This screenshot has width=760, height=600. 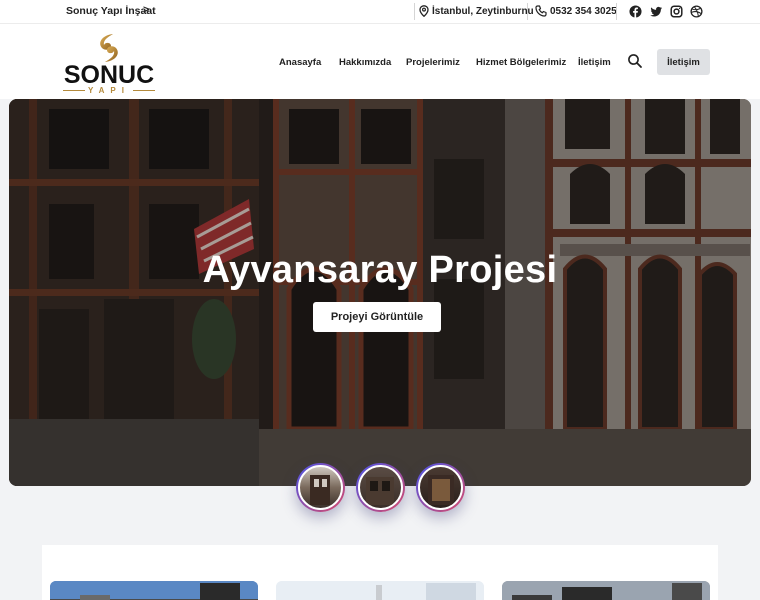 What do you see at coordinates (583, 11) in the screenshot?
I see `phone-text: 0532 354 3025` at bounding box center [583, 11].